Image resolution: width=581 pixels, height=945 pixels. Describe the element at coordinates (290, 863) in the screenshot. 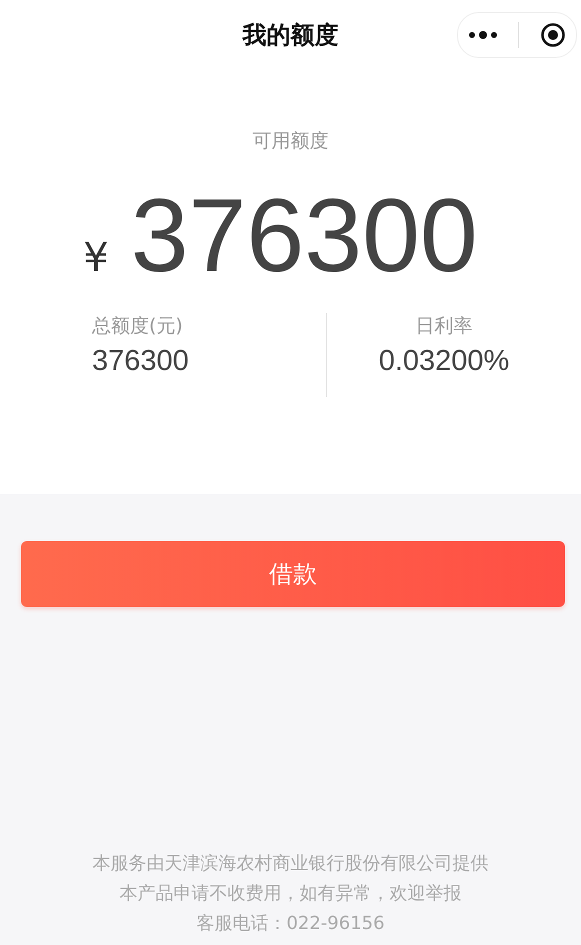

I see `footer-text: 本服务由天津滨海农村商业银行股份有限公司提供` at that location.